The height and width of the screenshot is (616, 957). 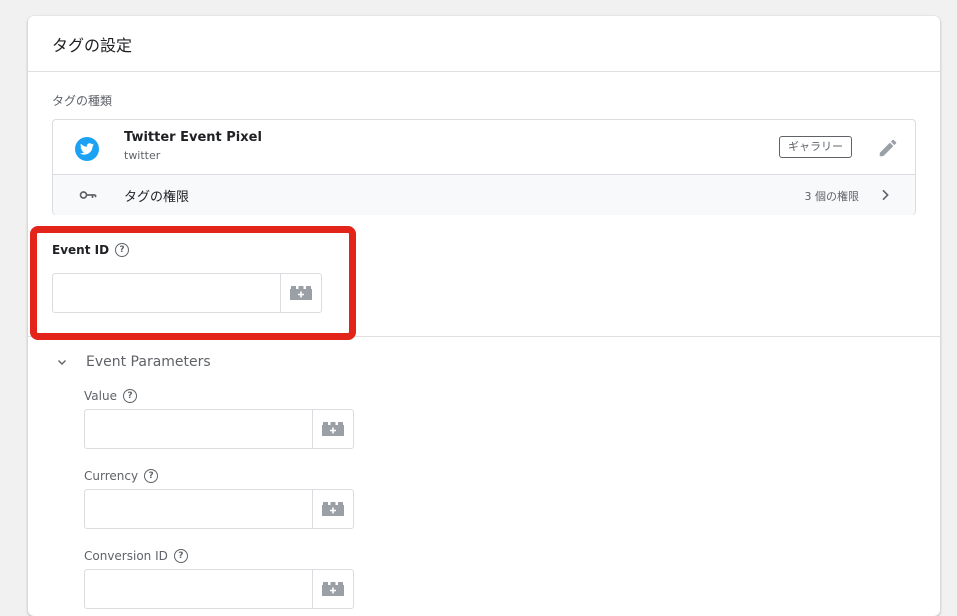 I want to click on conversion-id-label-text: Conversion ID, so click(x=126, y=556).